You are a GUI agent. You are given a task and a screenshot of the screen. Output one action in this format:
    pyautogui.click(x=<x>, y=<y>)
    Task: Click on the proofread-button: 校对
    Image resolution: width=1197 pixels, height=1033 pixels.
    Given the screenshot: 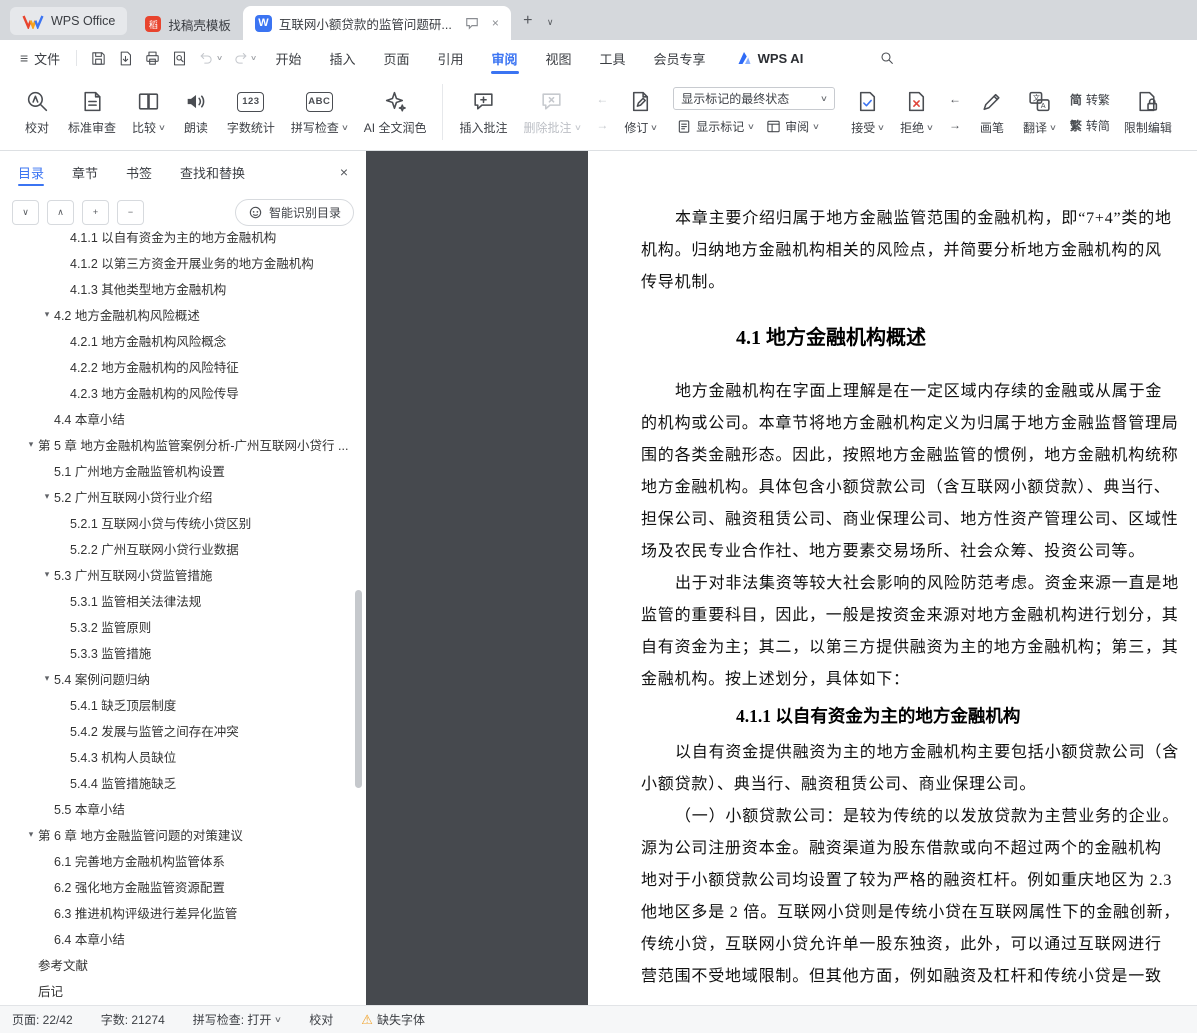 What is the action you would take?
    pyautogui.click(x=37, y=112)
    